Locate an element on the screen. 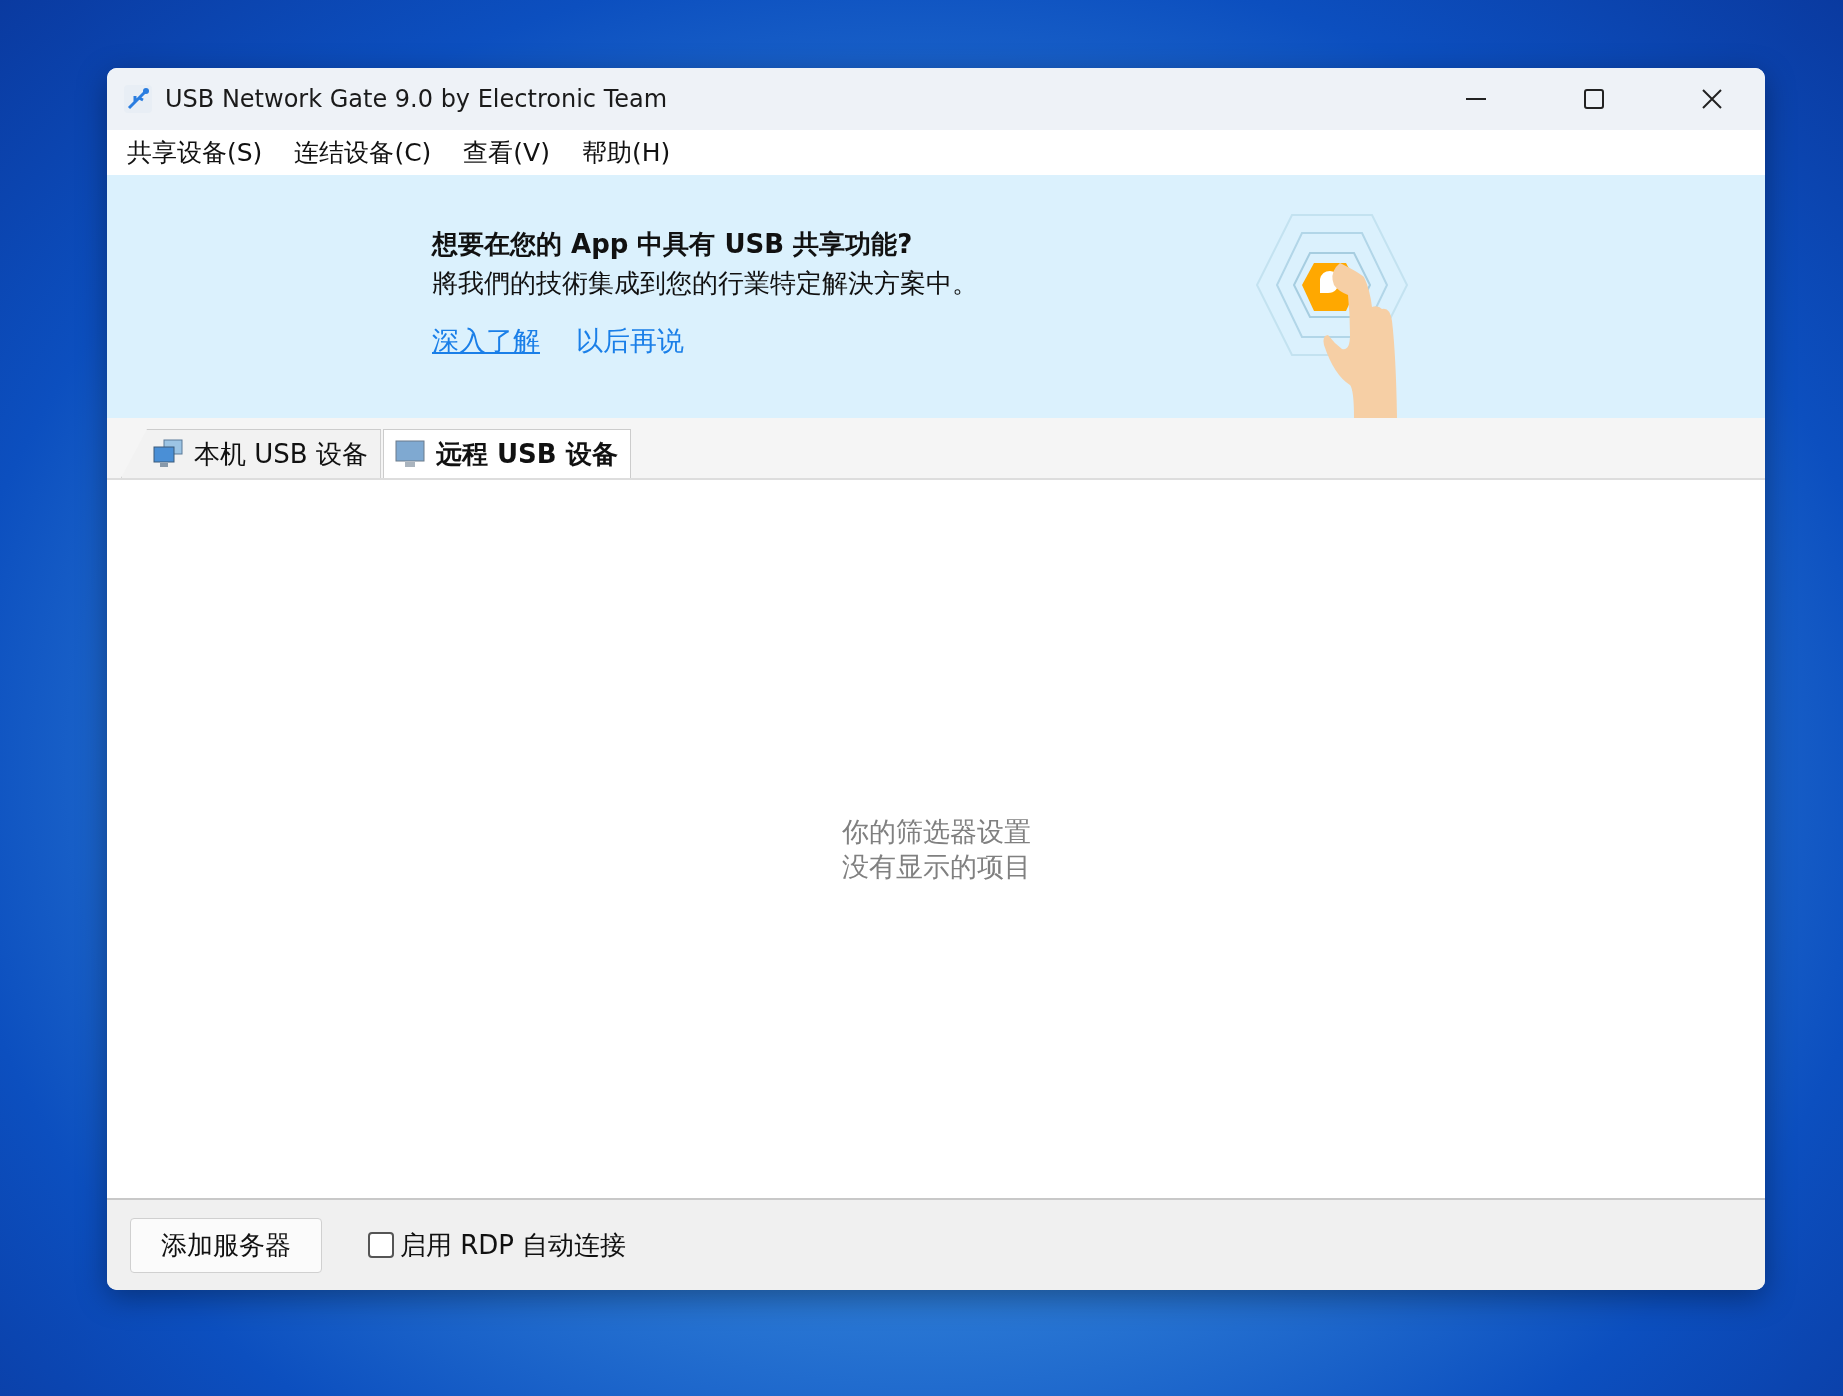 The image size is (1843, 1396). usb-plug-icon is located at coordinates (138, 99).